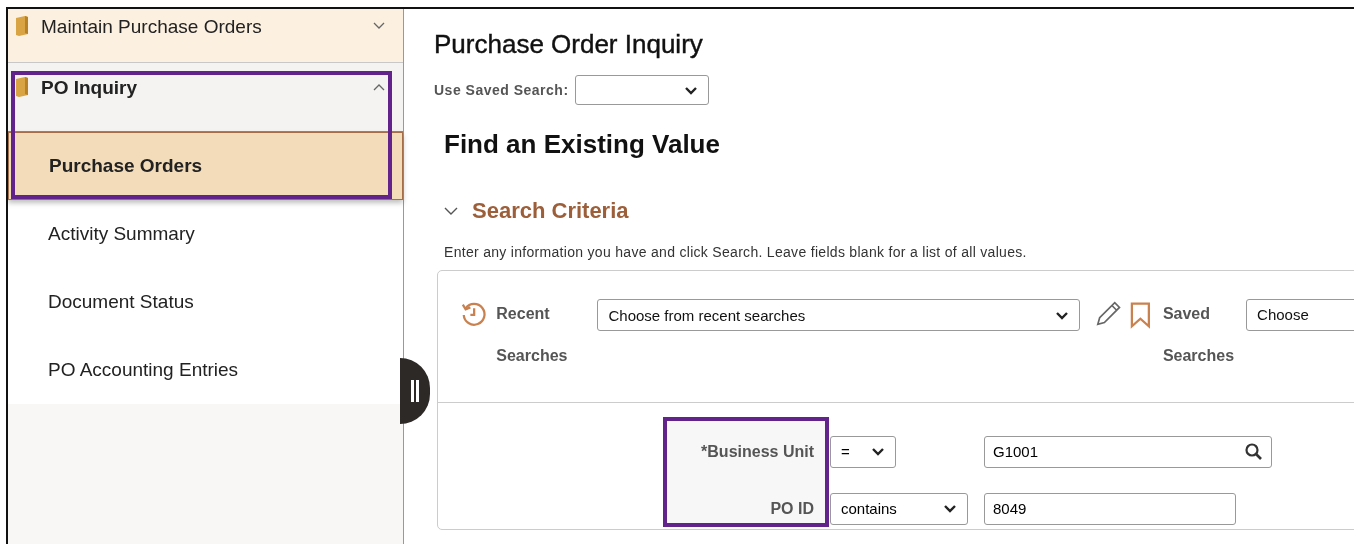 The width and height of the screenshot is (1354, 544). Describe the element at coordinates (152, 27) in the screenshot. I see `nav-group-label: Maintain Purchase Orders` at that location.